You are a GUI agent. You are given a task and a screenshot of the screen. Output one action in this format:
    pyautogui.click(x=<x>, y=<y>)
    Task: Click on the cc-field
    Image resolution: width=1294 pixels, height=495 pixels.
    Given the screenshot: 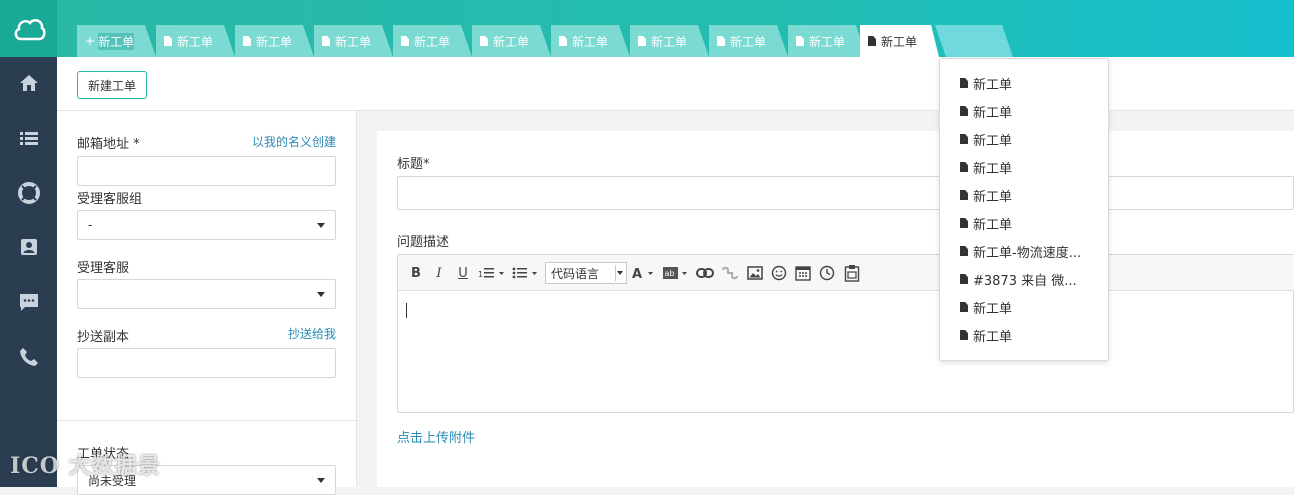 What is the action you would take?
    pyautogui.click(x=206, y=363)
    